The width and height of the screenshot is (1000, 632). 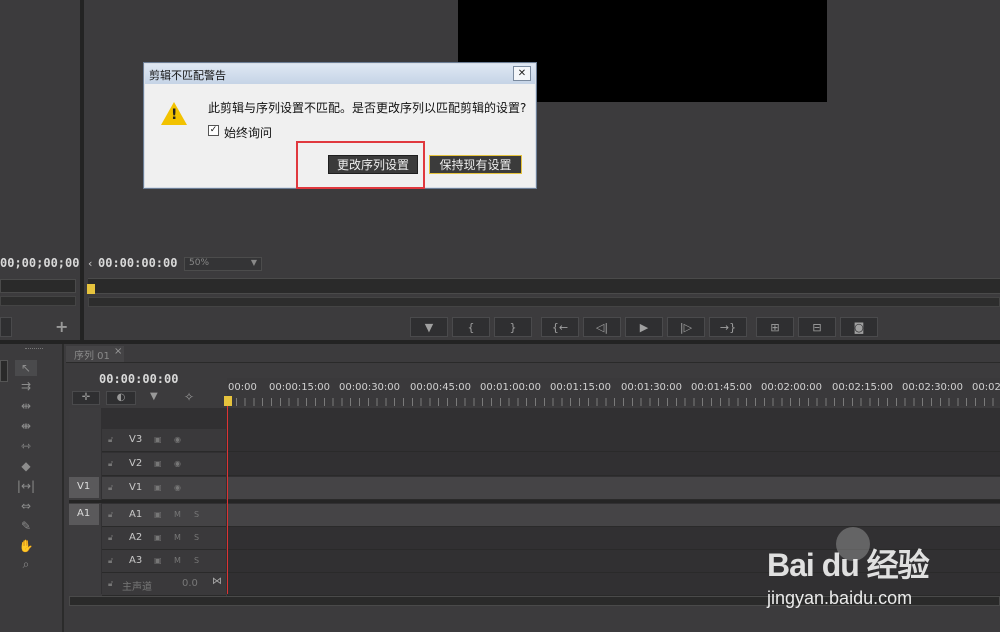 I want to click on dialog-close-button: ✕, so click(x=522, y=73).